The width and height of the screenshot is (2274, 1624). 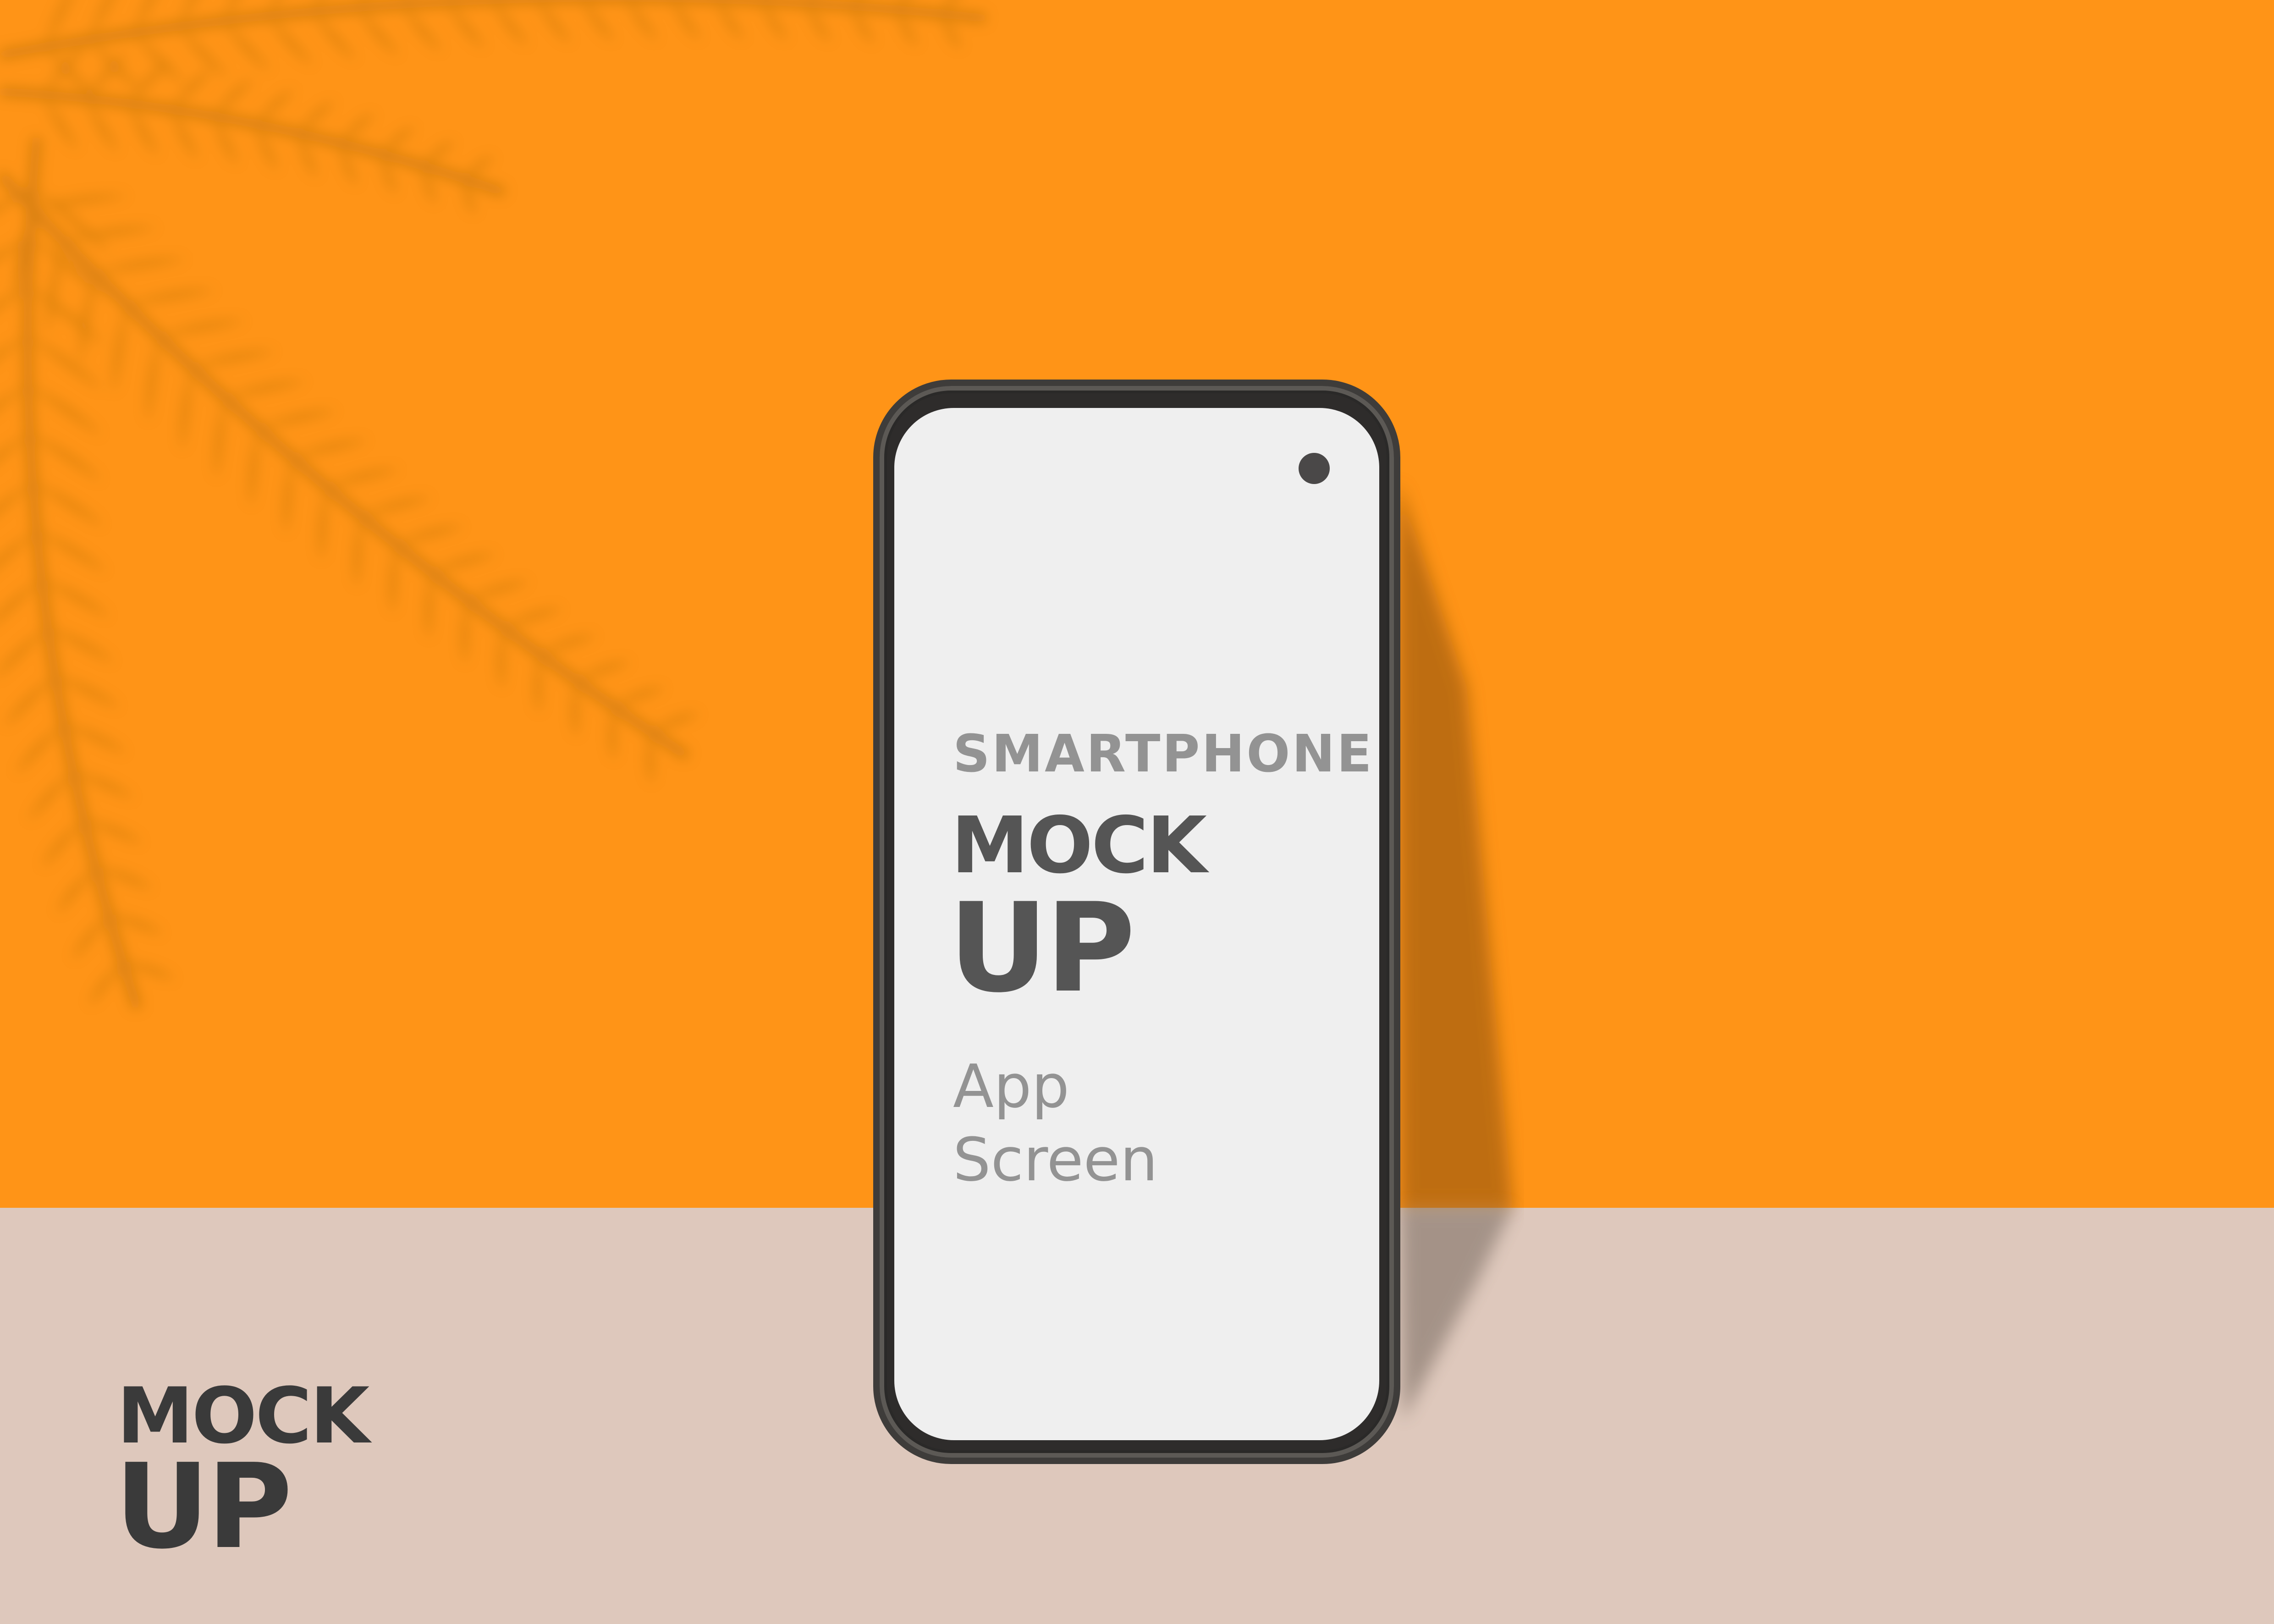 I want to click on screen-label: SMARTPHONE, so click(x=1164, y=754).